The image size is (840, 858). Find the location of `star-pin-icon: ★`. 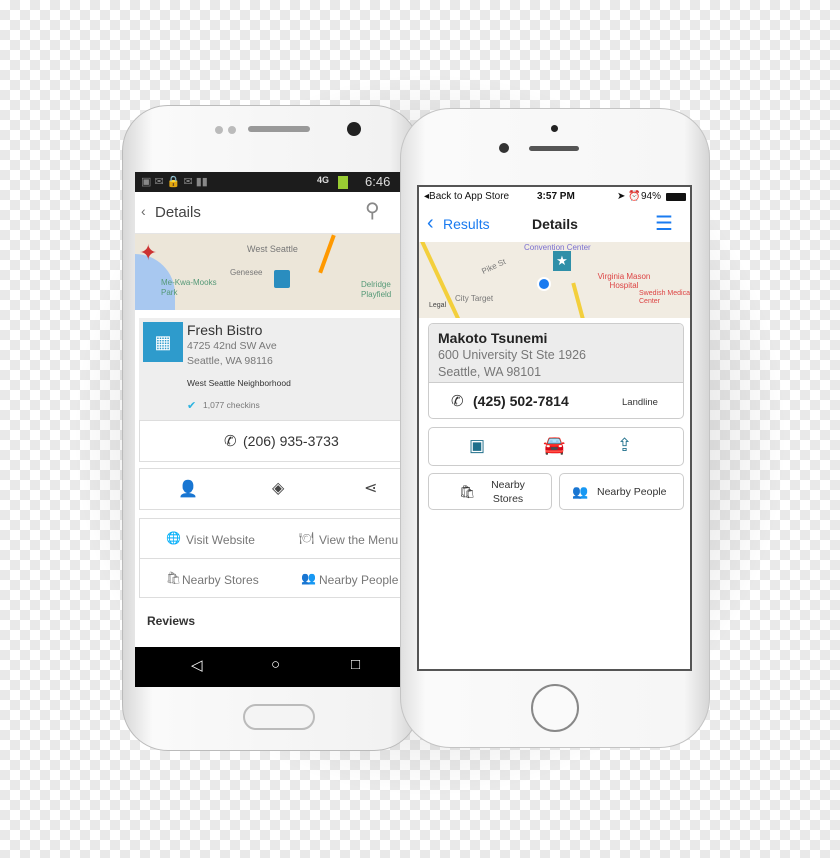

star-pin-icon: ★ is located at coordinates (562, 261).